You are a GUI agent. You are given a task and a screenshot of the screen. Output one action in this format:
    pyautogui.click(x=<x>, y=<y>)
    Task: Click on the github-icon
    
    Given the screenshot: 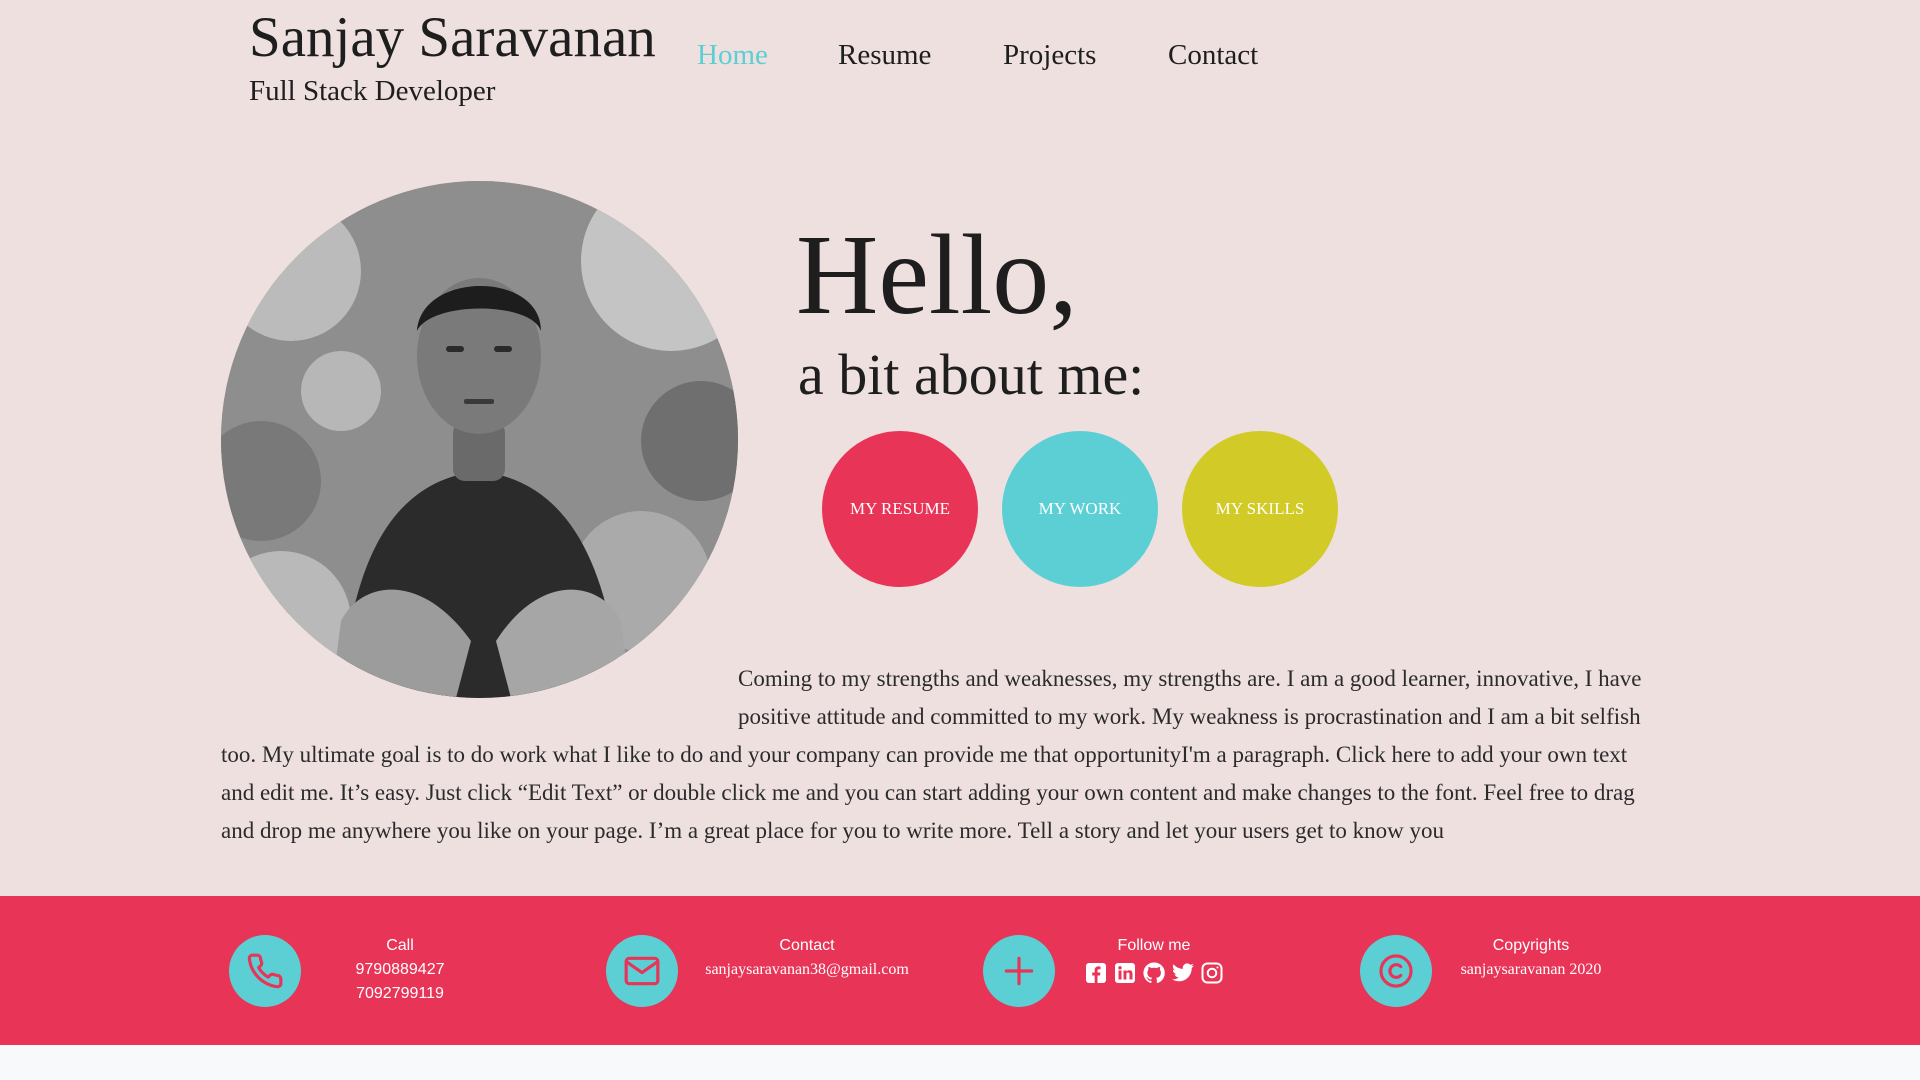 What is the action you would take?
    pyautogui.click(x=1154, y=973)
    